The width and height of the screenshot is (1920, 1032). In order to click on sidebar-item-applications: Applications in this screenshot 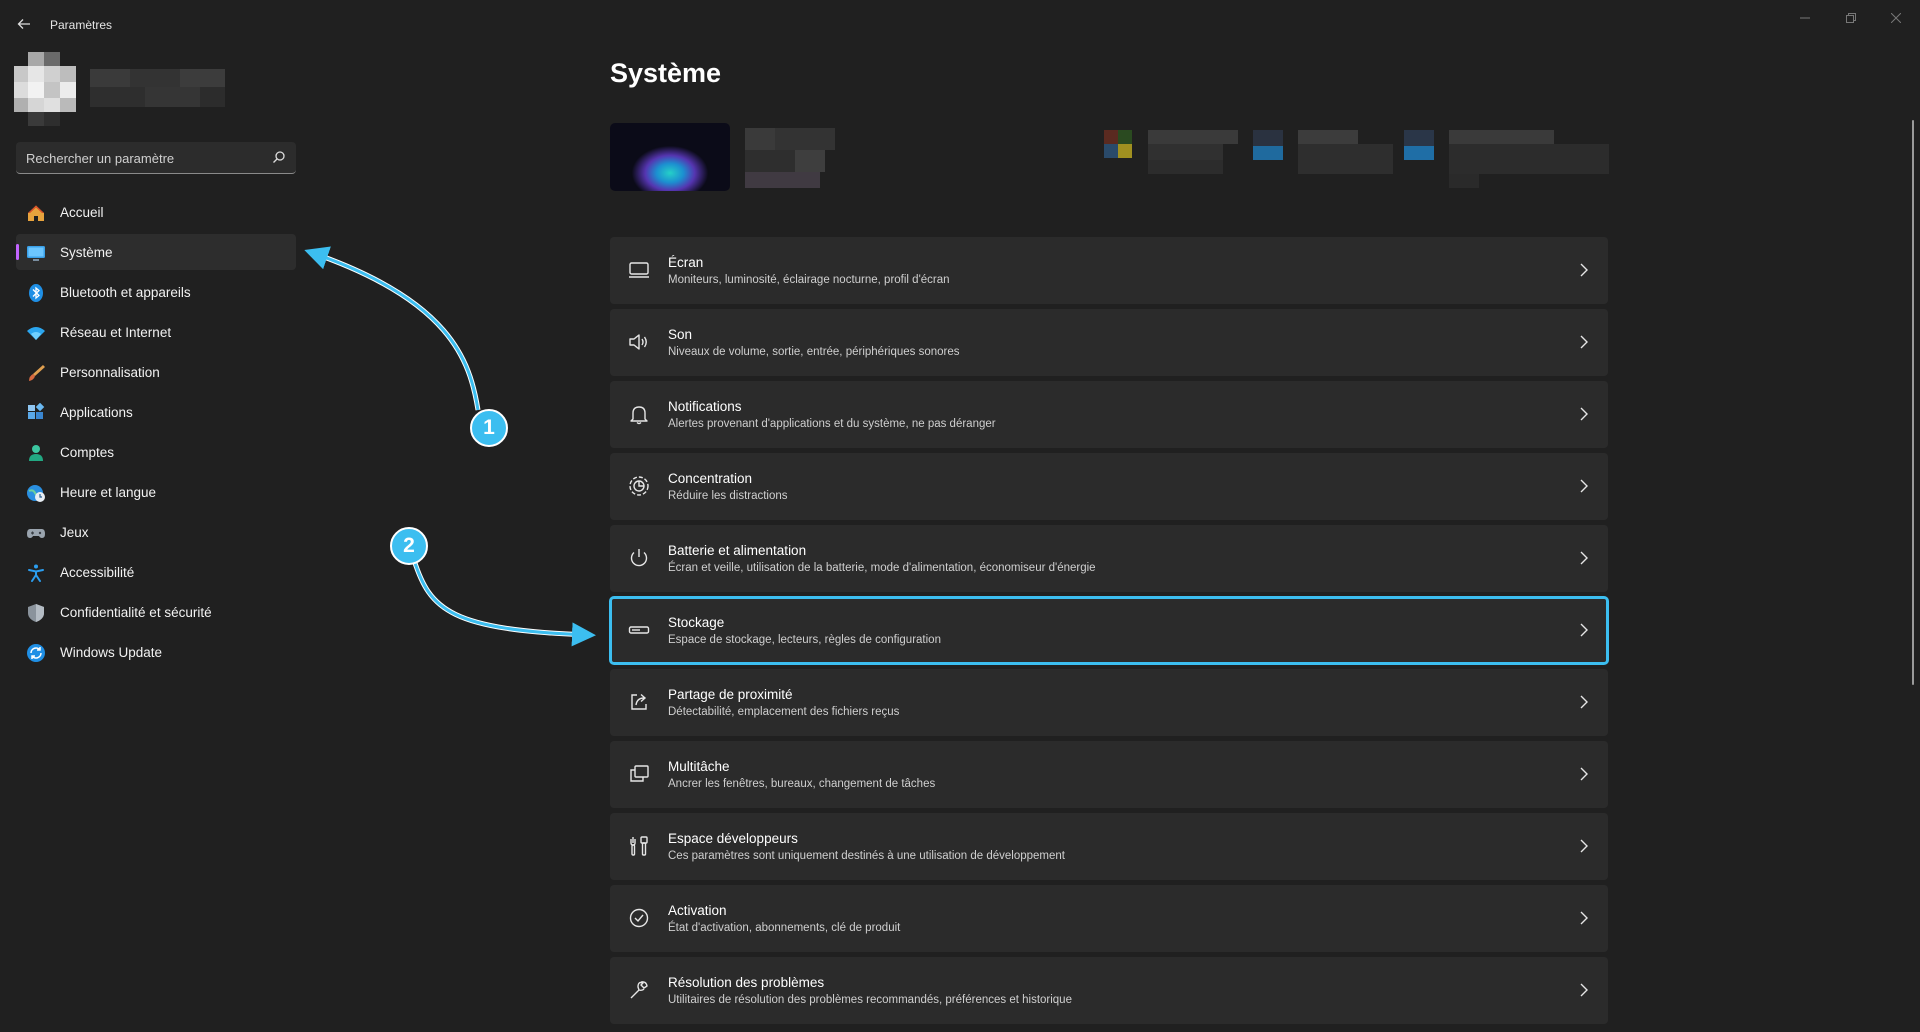, I will do `click(156, 412)`.